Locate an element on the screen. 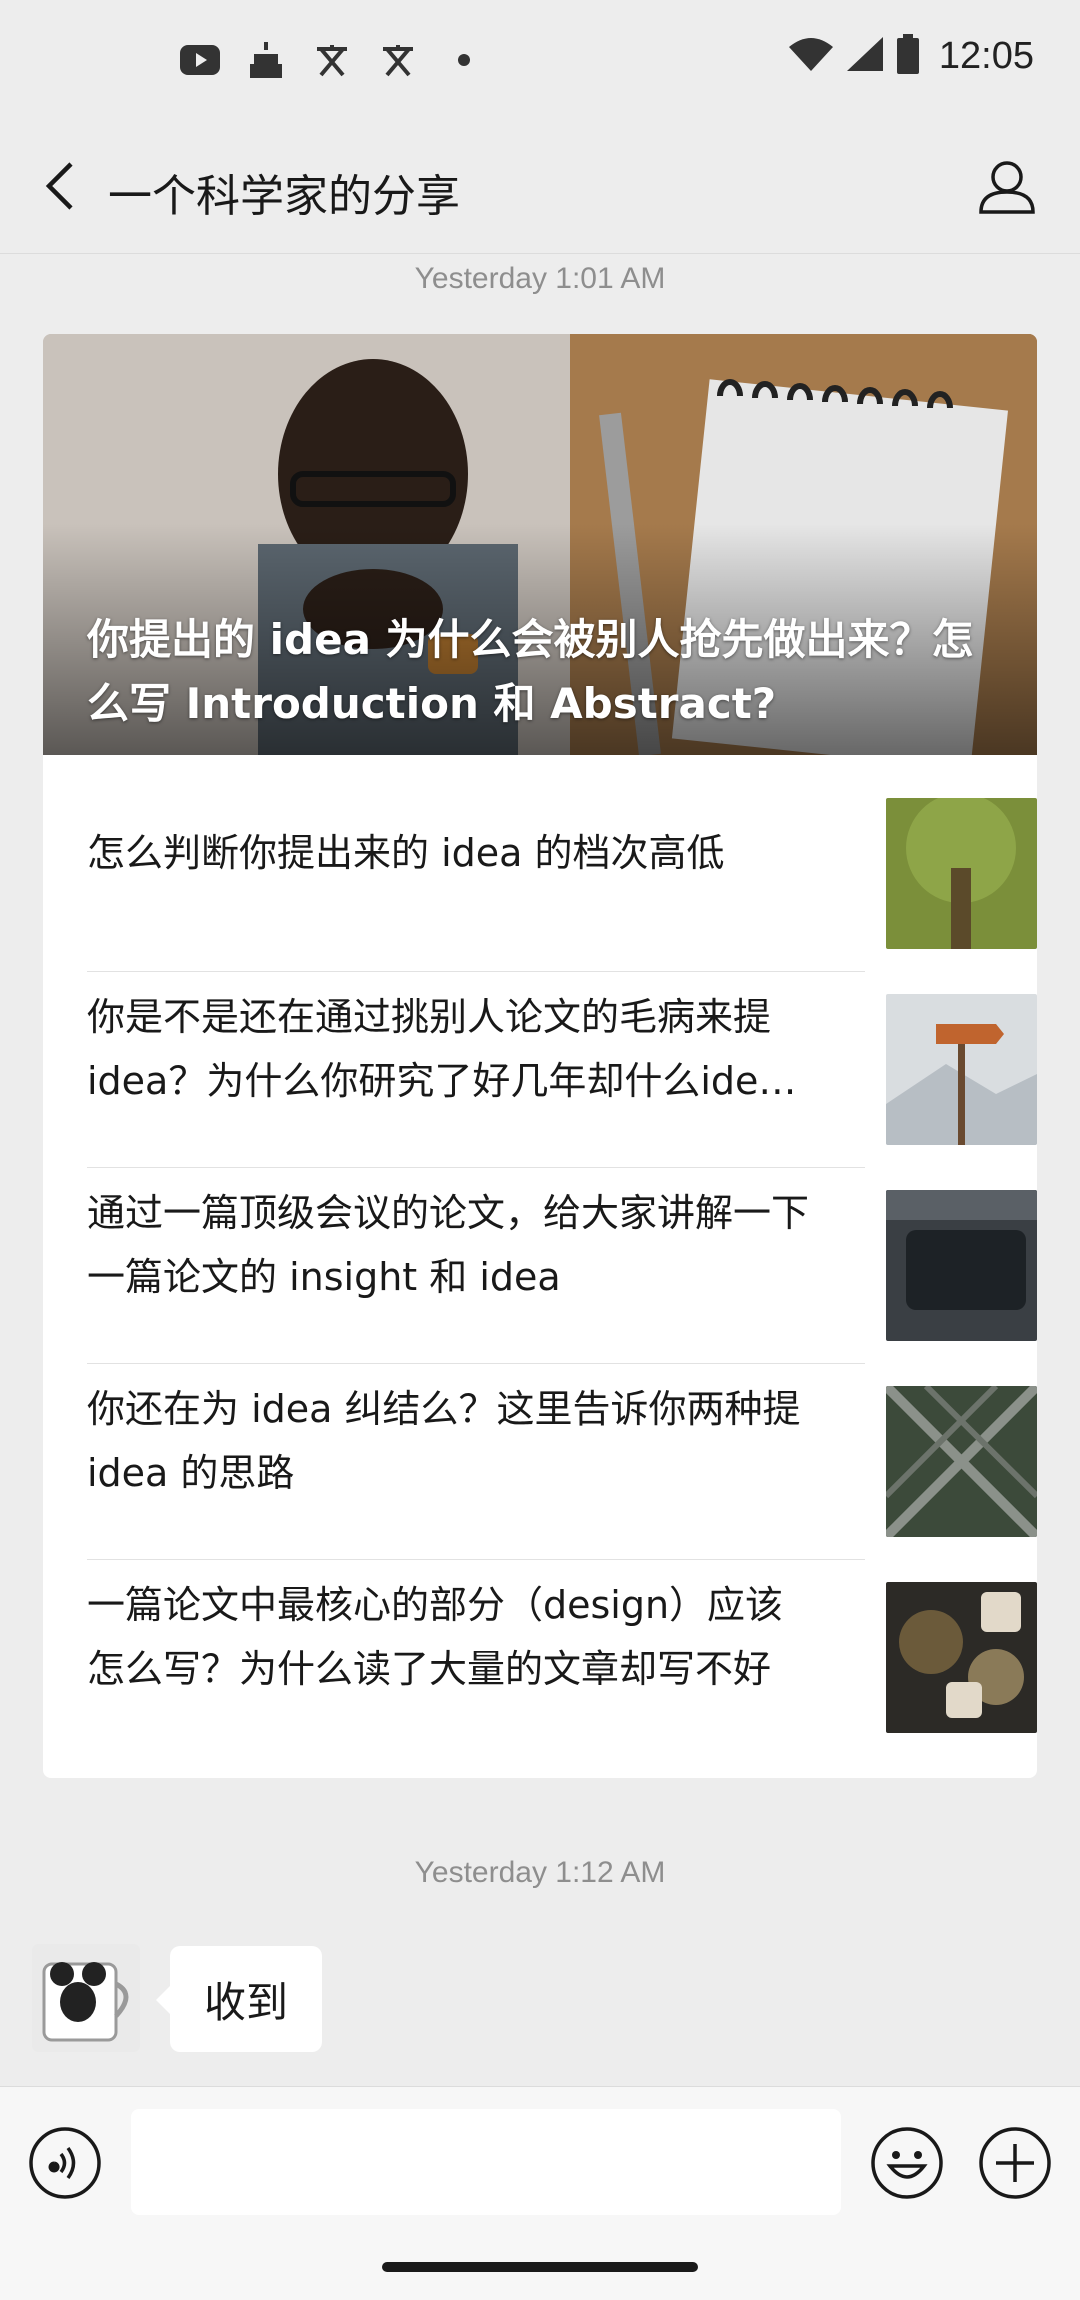 Image resolution: width=1080 pixels, height=2300 pixels. message-timestamp: Yesterday 1:01 AM is located at coordinates (540, 278).